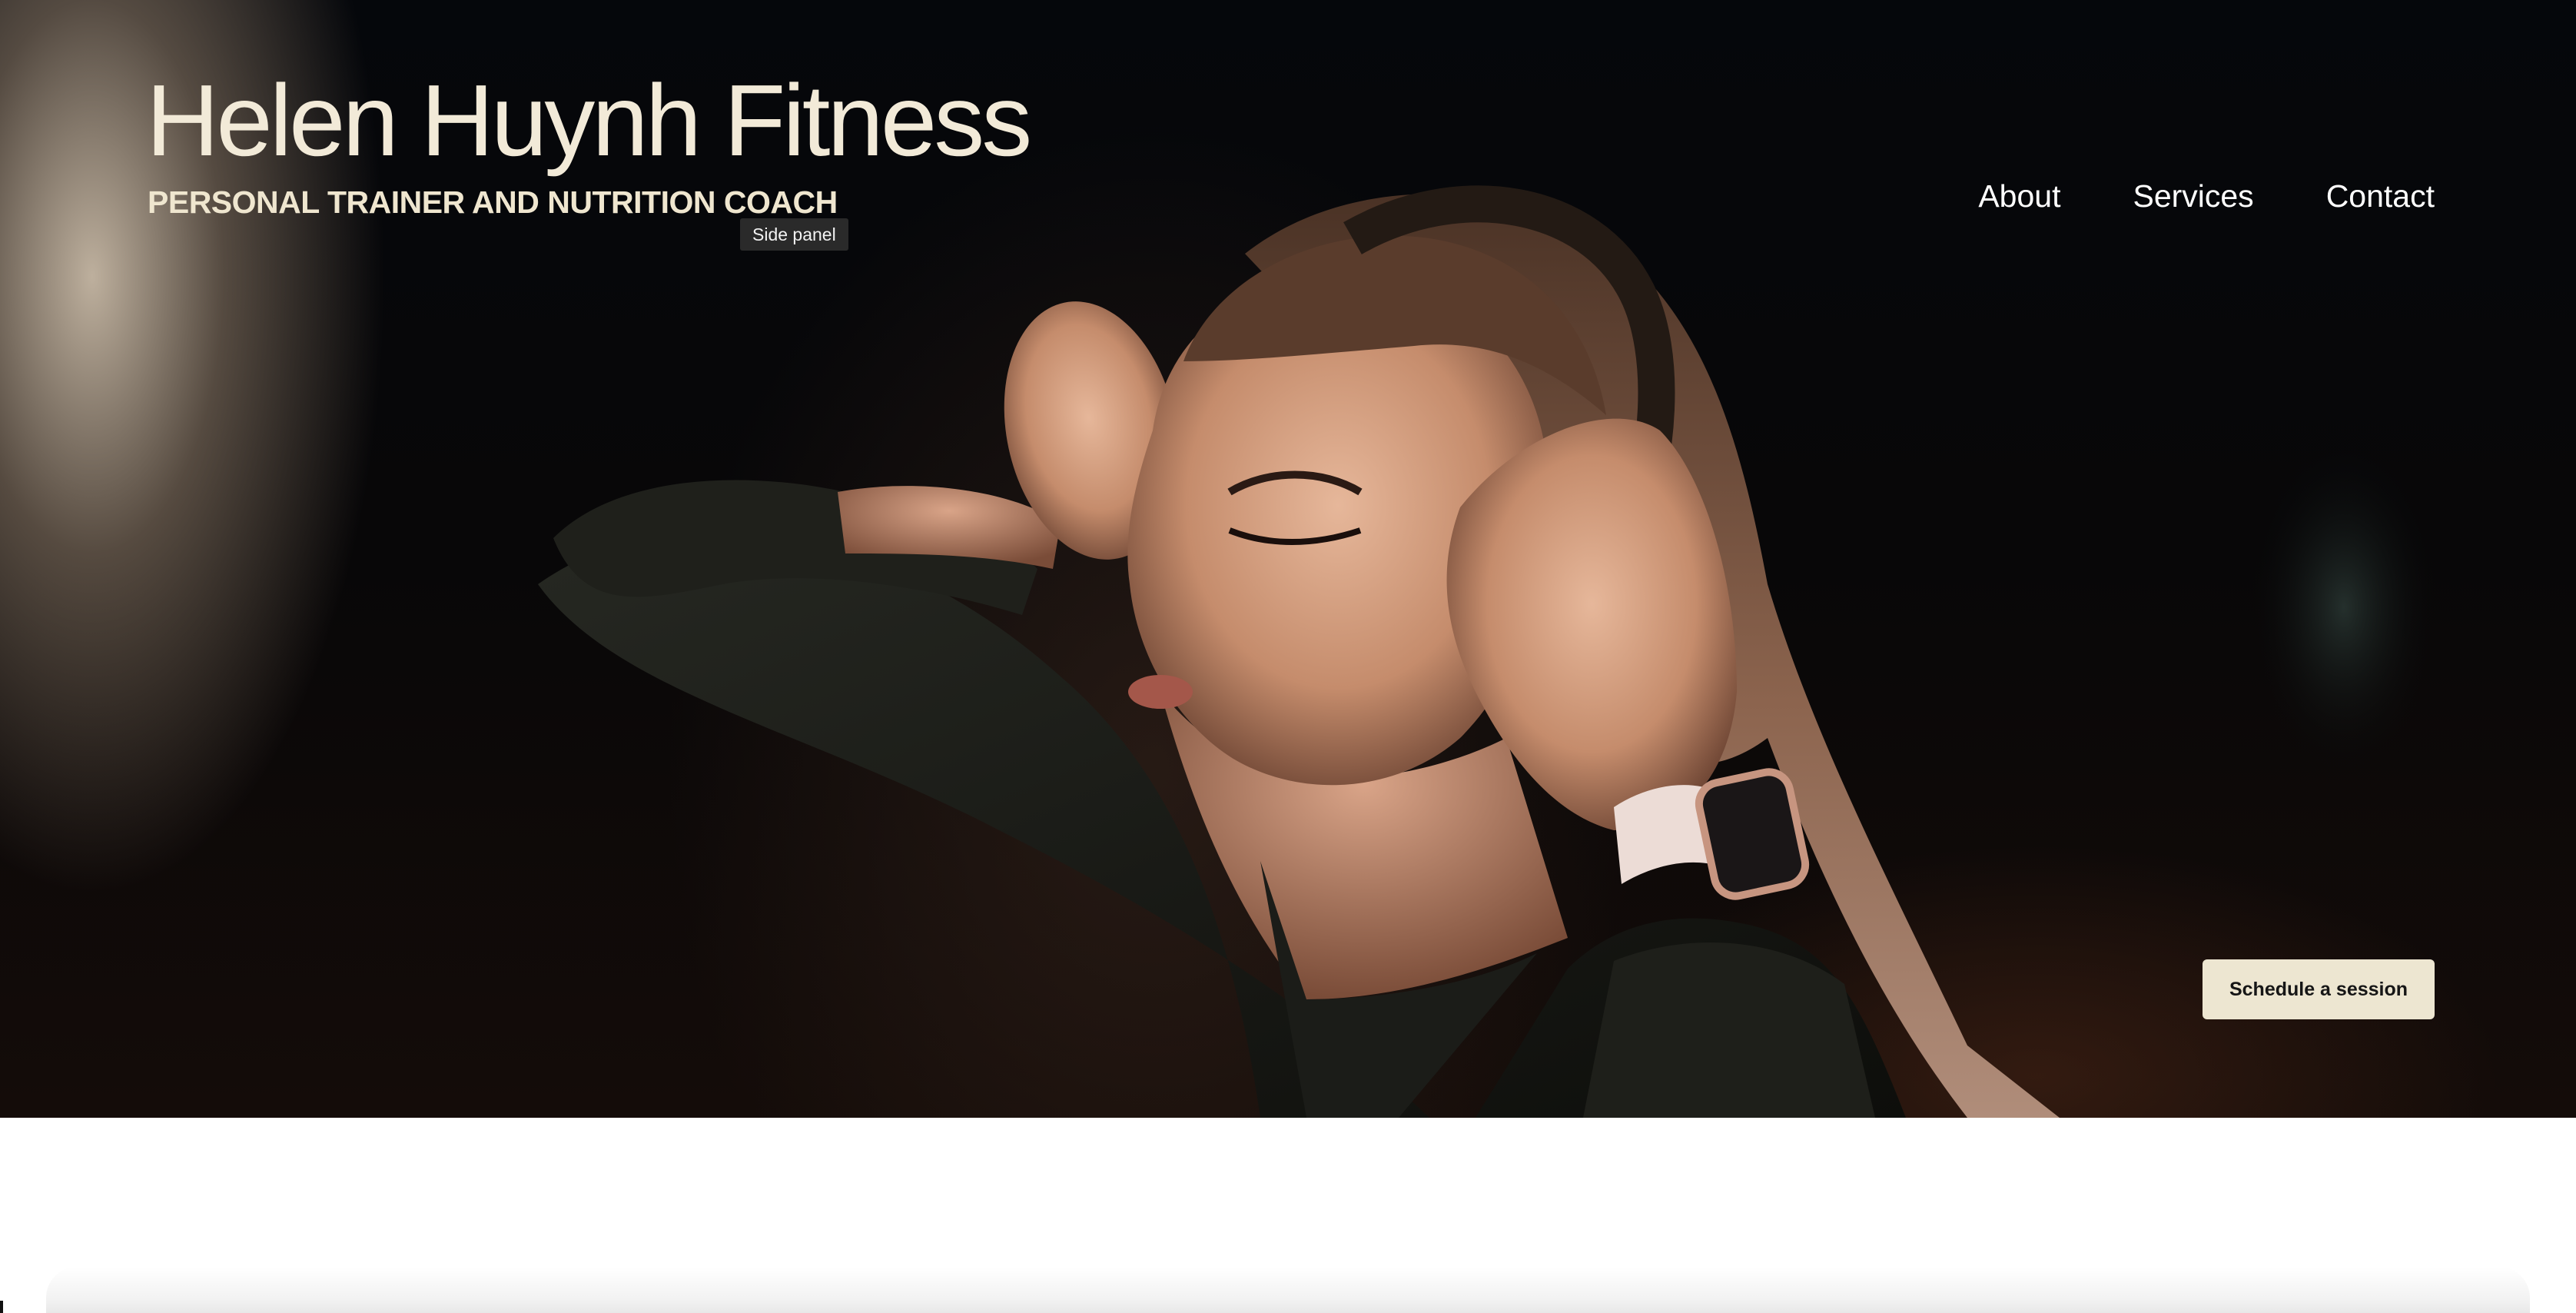  What do you see at coordinates (2380, 196) in the screenshot?
I see `nav-link-contact: Contact` at bounding box center [2380, 196].